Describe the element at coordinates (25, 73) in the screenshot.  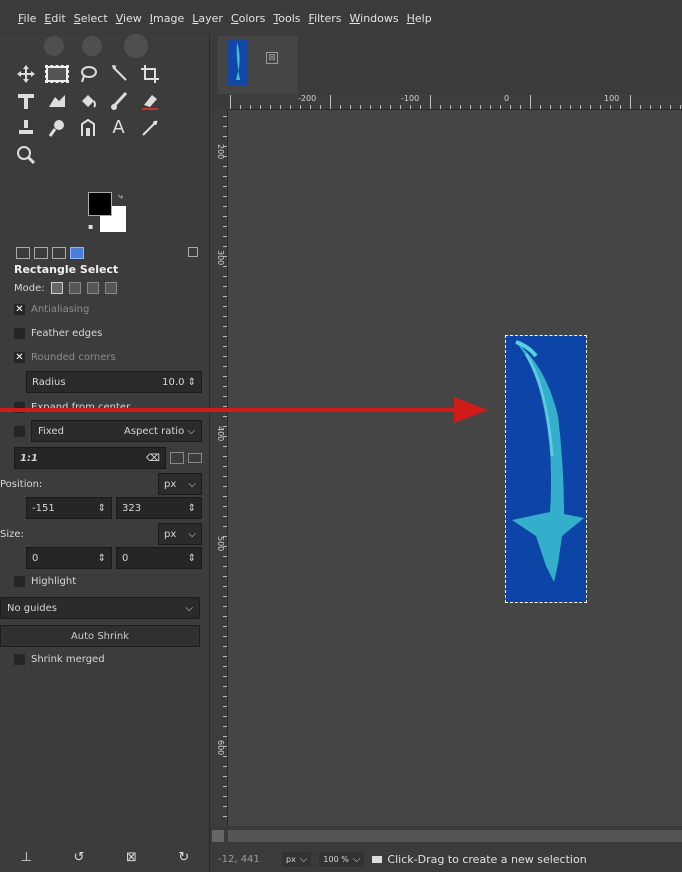
I see `move-icon` at that location.